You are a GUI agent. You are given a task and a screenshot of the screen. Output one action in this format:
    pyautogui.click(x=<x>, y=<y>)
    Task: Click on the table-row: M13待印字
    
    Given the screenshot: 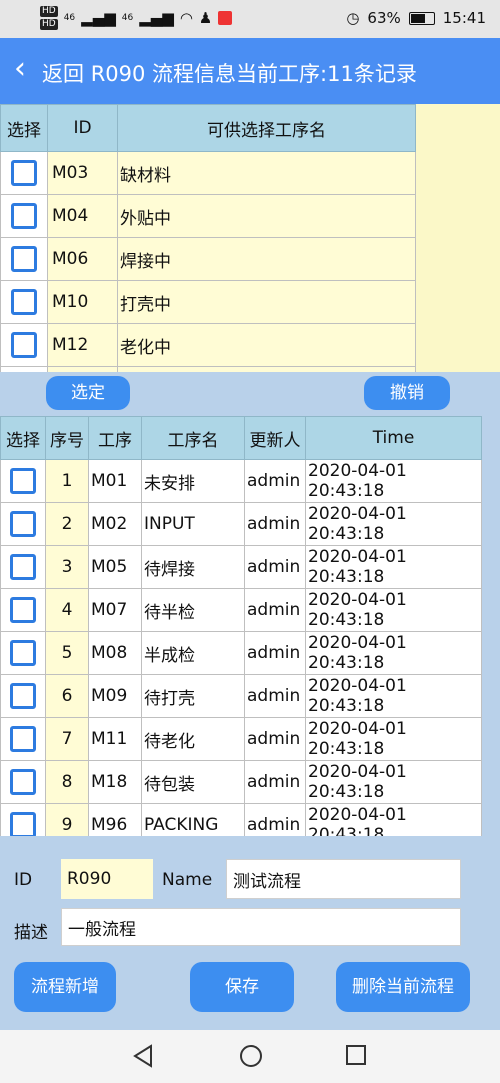 What is the action you would take?
    pyautogui.click(x=208, y=369)
    